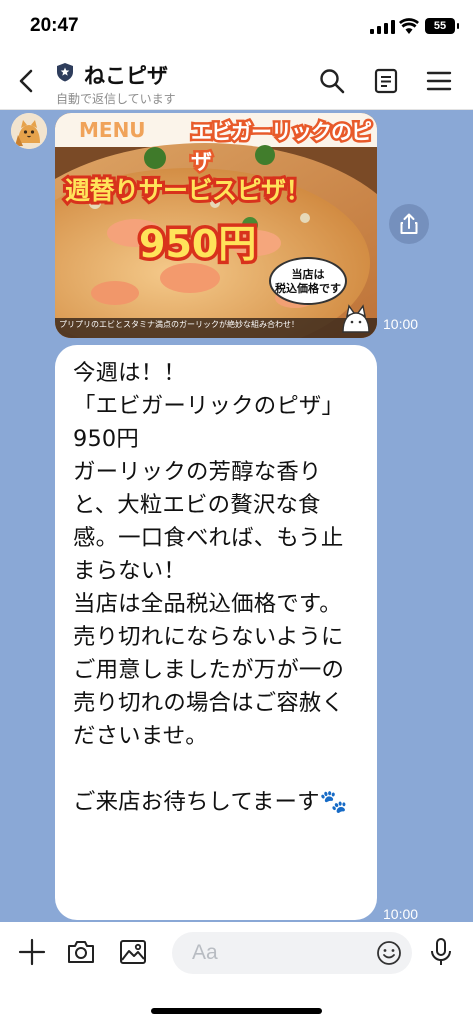 Image resolution: width=473 pixels, height=1024 pixels. What do you see at coordinates (116, 99) in the screenshot?
I see `auto-reply-status: 自動で返信しています` at bounding box center [116, 99].